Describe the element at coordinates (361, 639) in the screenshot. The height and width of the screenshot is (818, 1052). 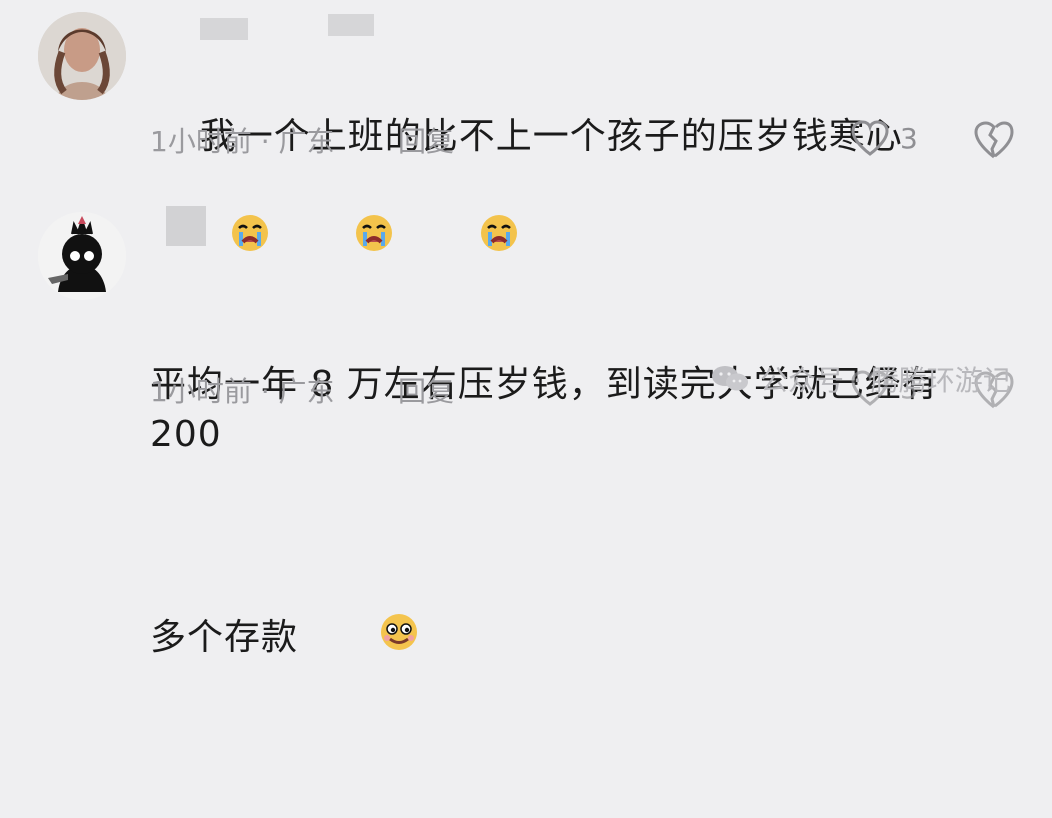
I see `smile-face-icon` at that location.